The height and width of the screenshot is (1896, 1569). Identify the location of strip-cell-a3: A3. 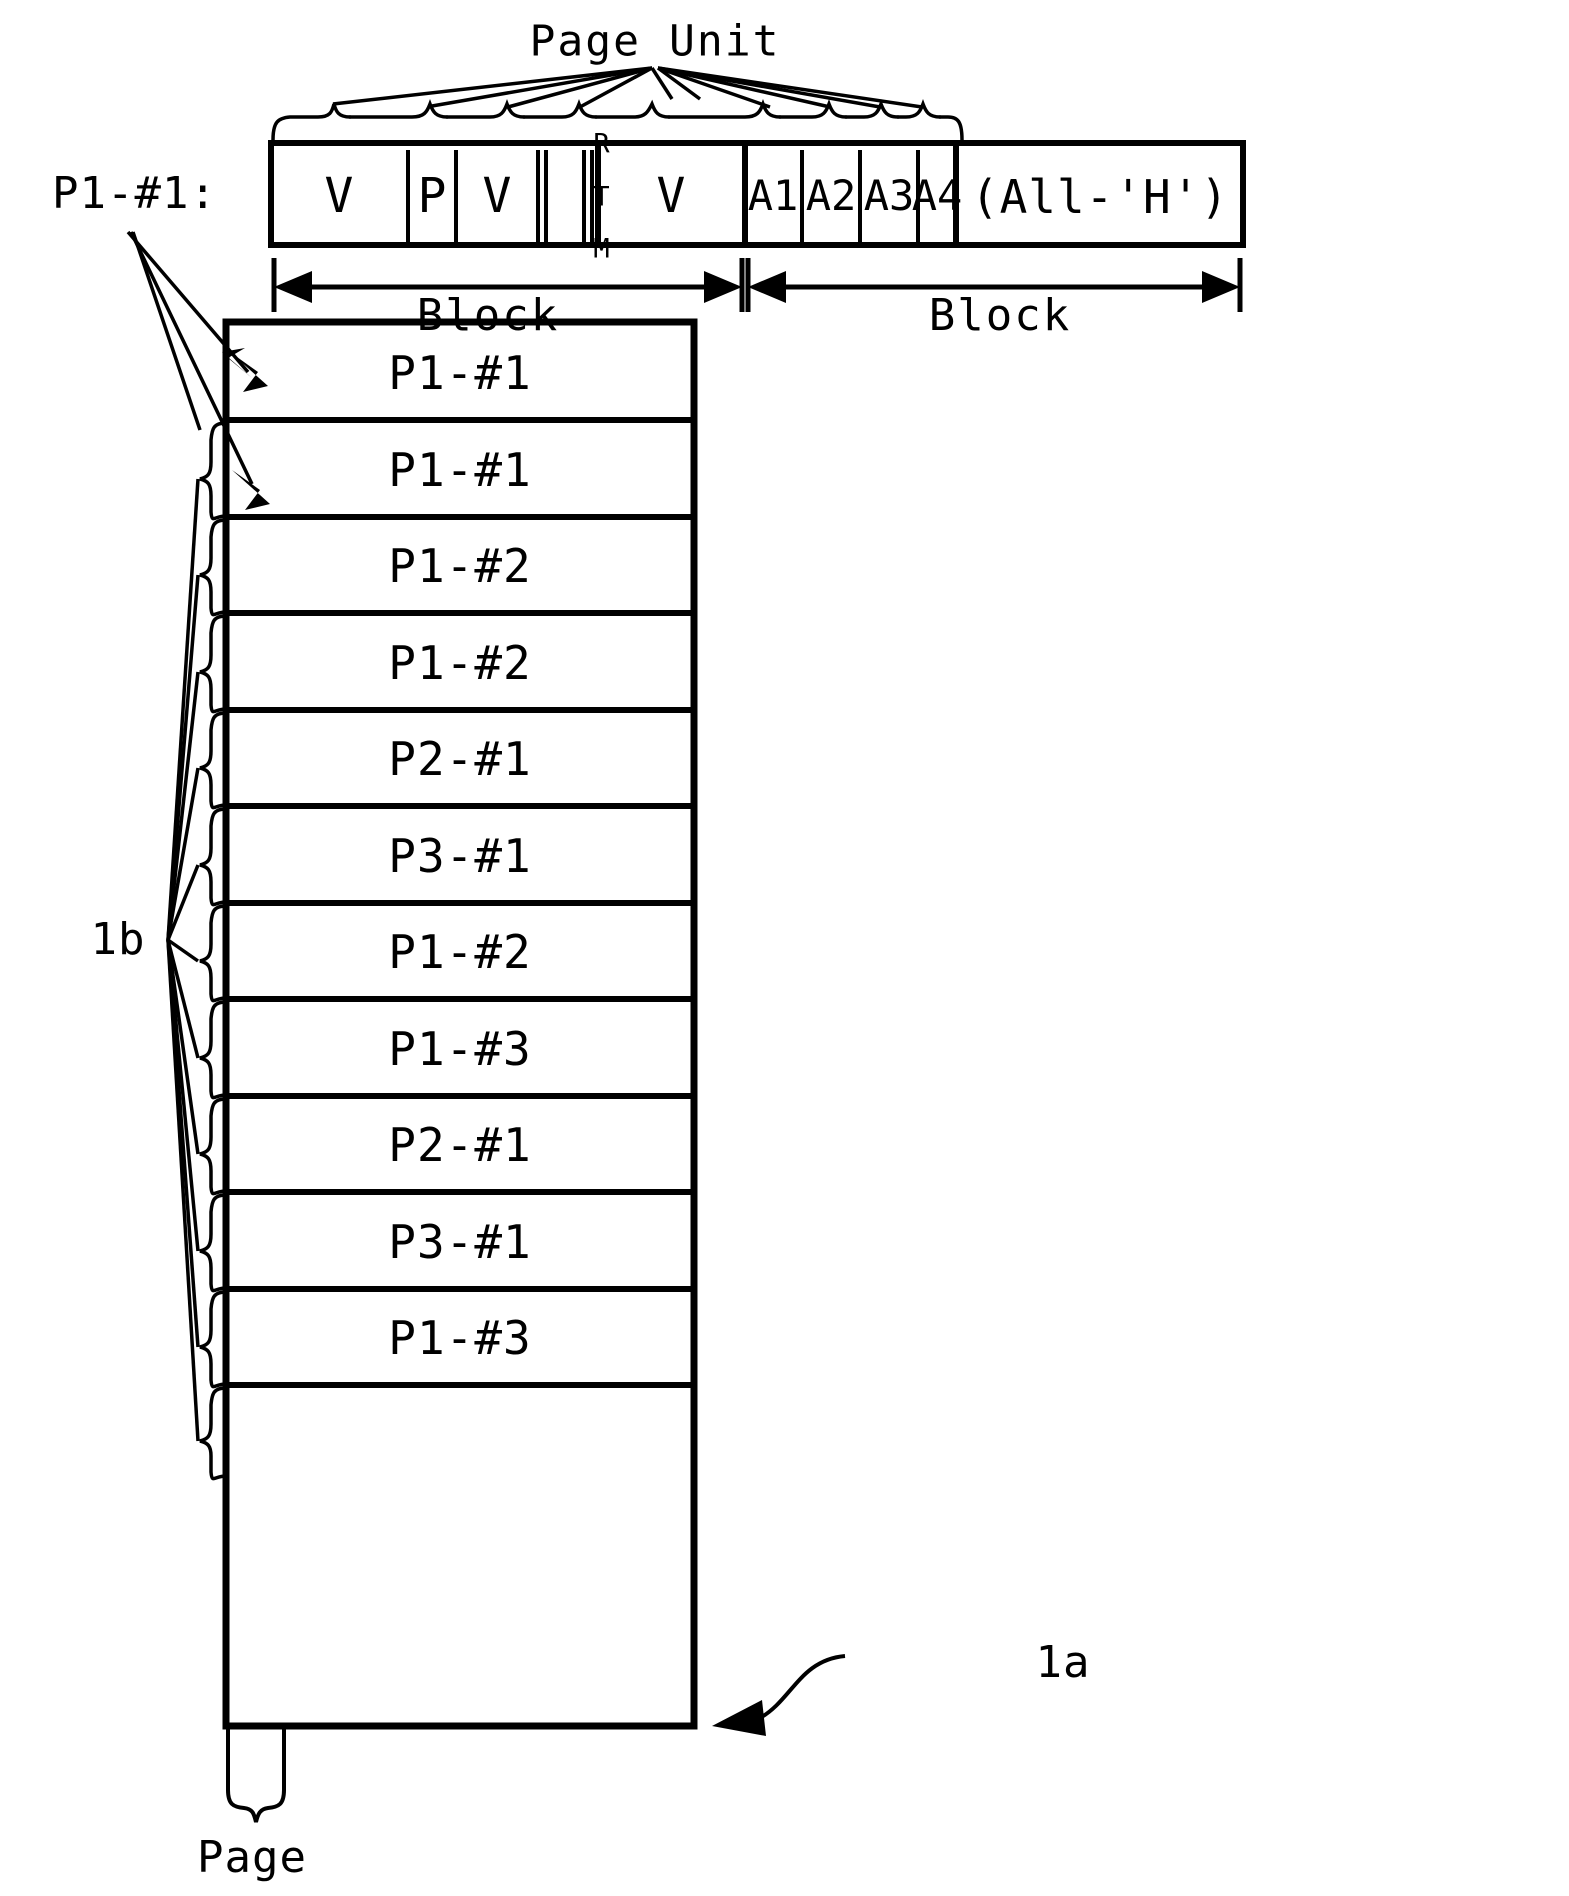
(889, 195).